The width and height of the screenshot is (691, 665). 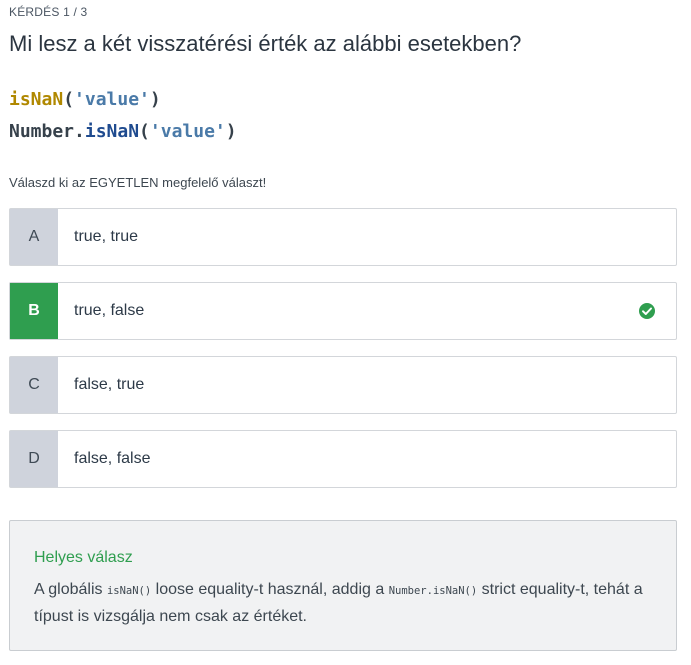 I want to click on answer-option-d: D false, false, so click(x=343, y=459).